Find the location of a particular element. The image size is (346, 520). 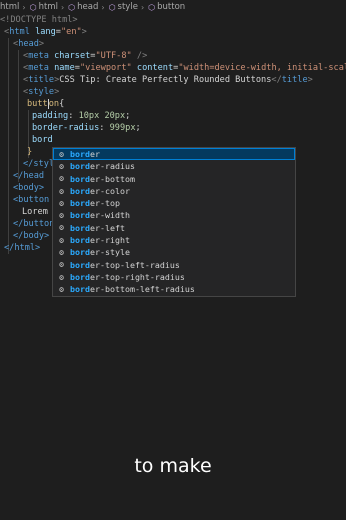

suggestion-item: ⚙ bord er-color is located at coordinates (174, 191).